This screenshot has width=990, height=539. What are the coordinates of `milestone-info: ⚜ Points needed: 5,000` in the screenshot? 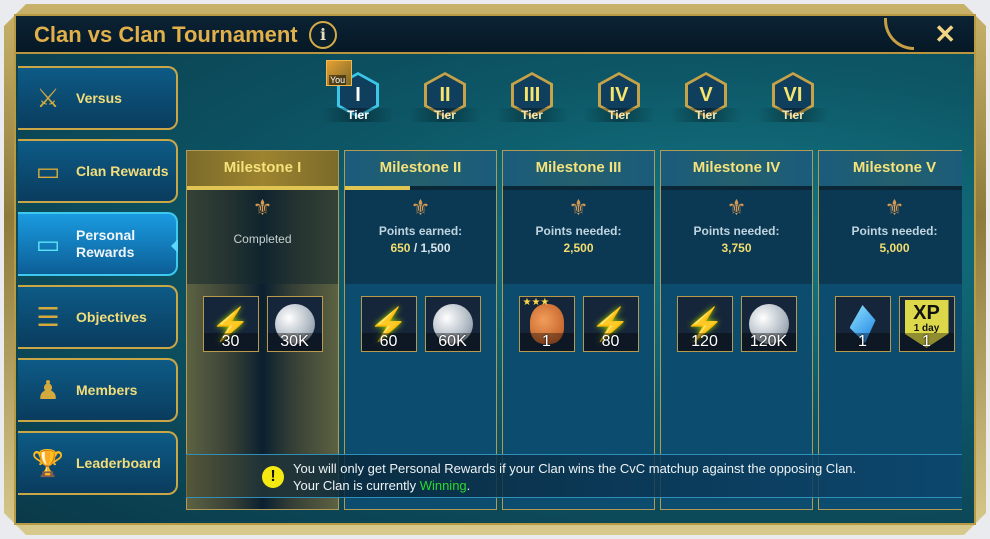 It's located at (890, 237).